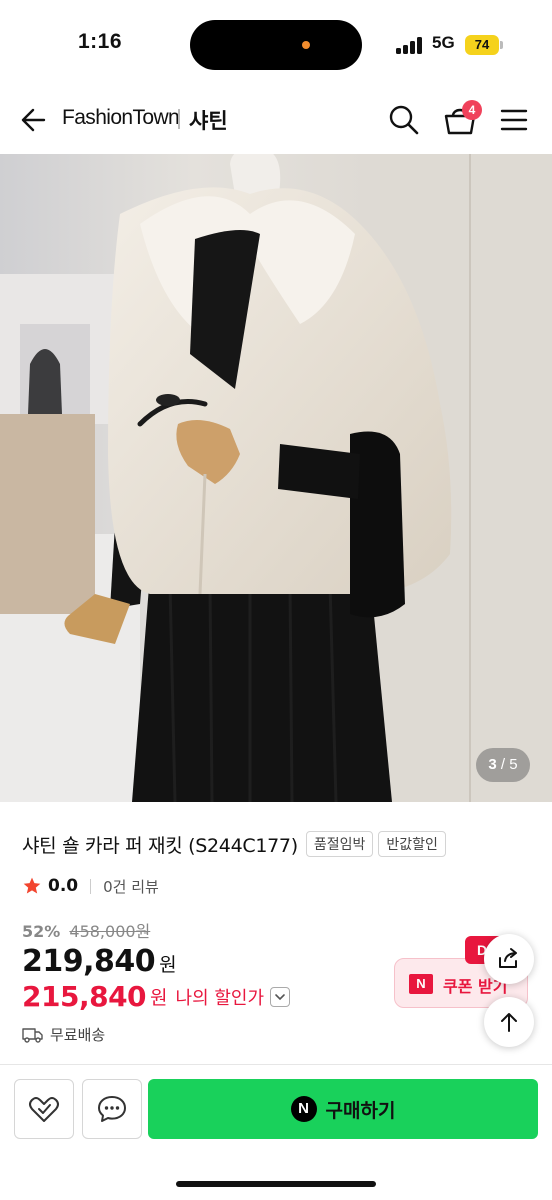 This screenshot has height=1200, width=552. Describe the element at coordinates (421, 984) in the screenshot. I see `naver-badge-icon: N` at that location.